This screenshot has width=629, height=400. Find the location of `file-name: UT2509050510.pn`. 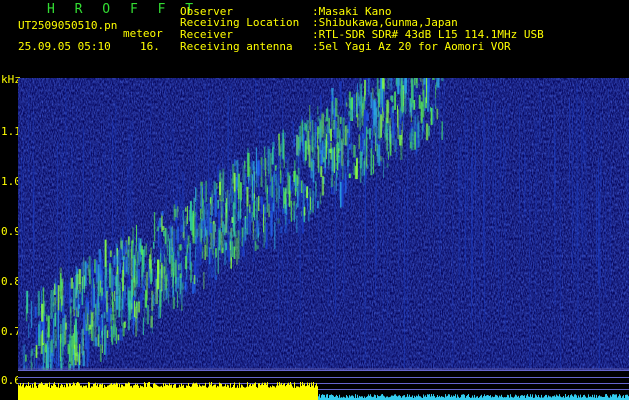

file-name: UT2509050510.pn is located at coordinates (68, 25).